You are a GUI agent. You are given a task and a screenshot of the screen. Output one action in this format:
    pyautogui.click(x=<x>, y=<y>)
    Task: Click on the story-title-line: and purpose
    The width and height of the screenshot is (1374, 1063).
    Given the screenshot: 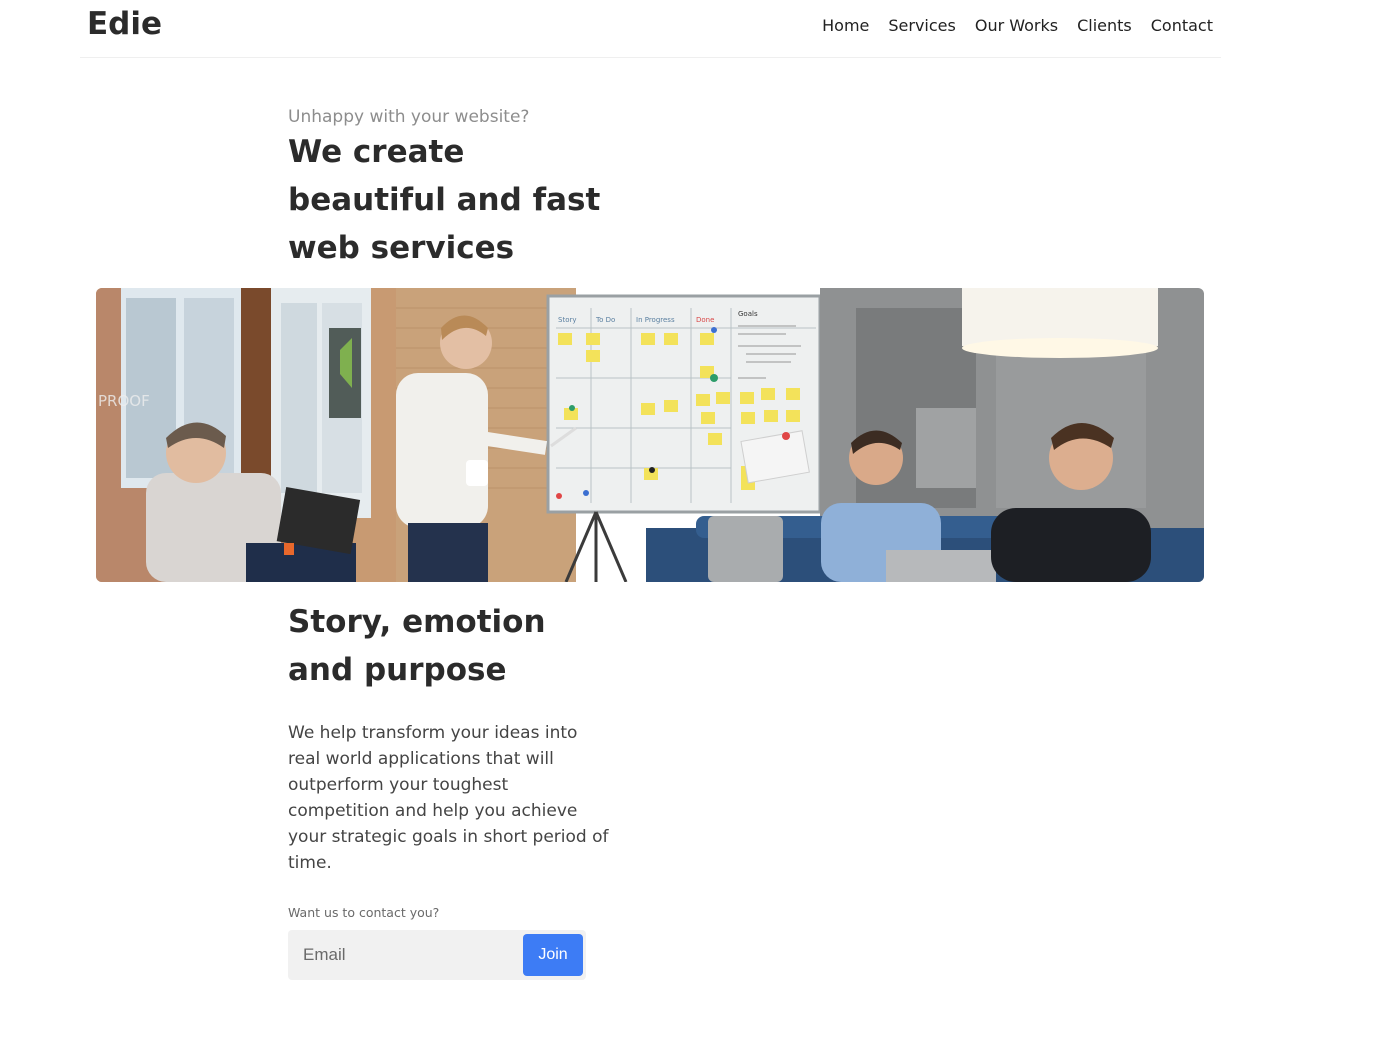 What is the action you would take?
    pyautogui.click(x=397, y=670)
    